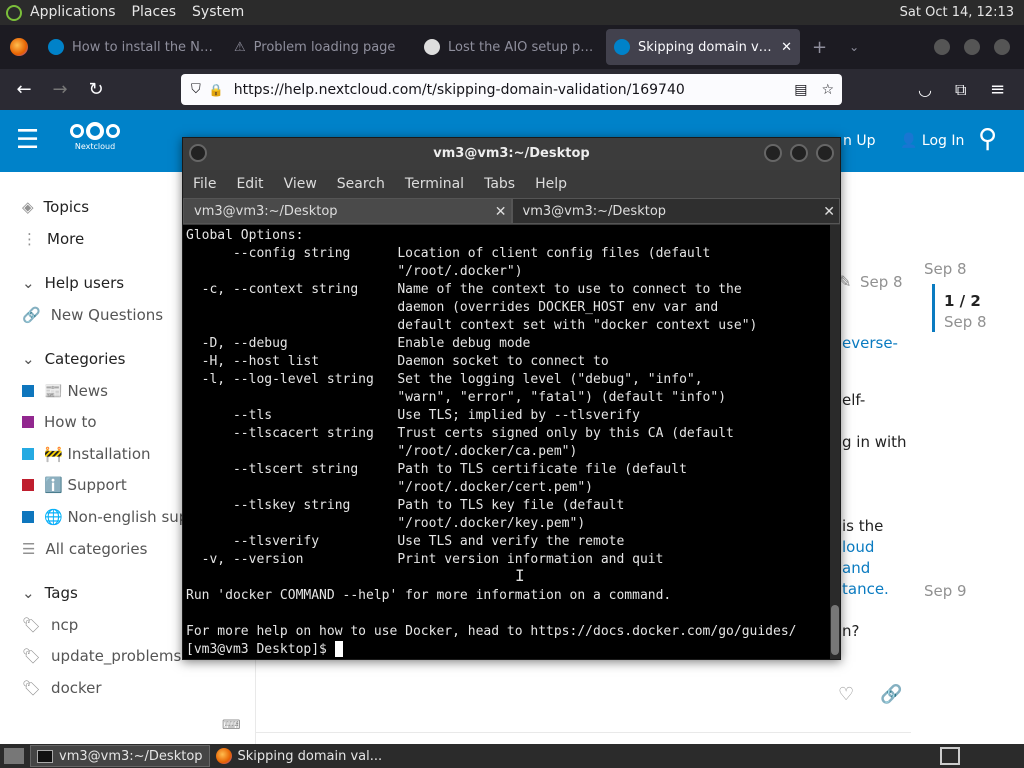  What do you see at coordinates (499, 184) in the screenshot?
I see `menu-tabs: Tabs` at bounding box center [499, 184].